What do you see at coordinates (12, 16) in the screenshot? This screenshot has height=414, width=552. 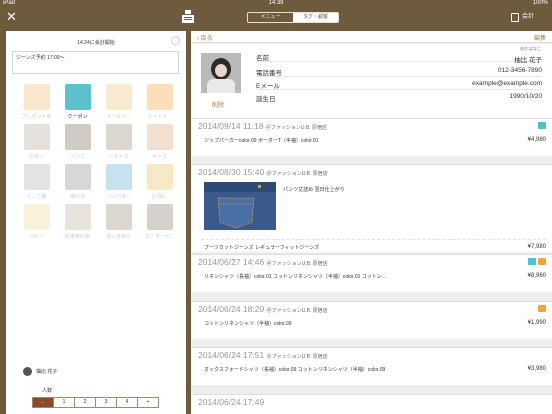 I see `close-icon: ✕` at bounding box center [12, 16].